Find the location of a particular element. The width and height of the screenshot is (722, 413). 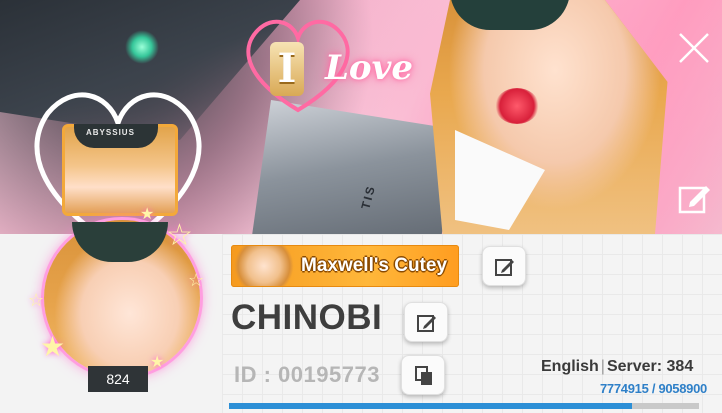

exp-progress-fill is located at coordinates (431, 406).